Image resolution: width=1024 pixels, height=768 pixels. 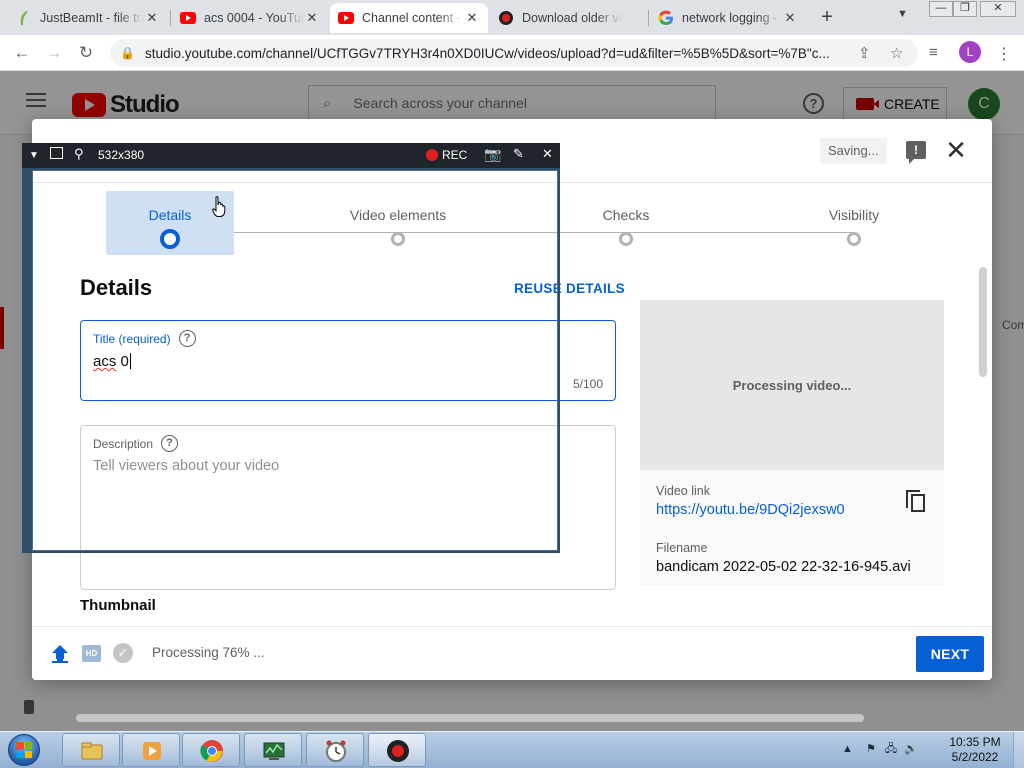 I want to click on feedback-icon: !, so click(x=916, y=152).